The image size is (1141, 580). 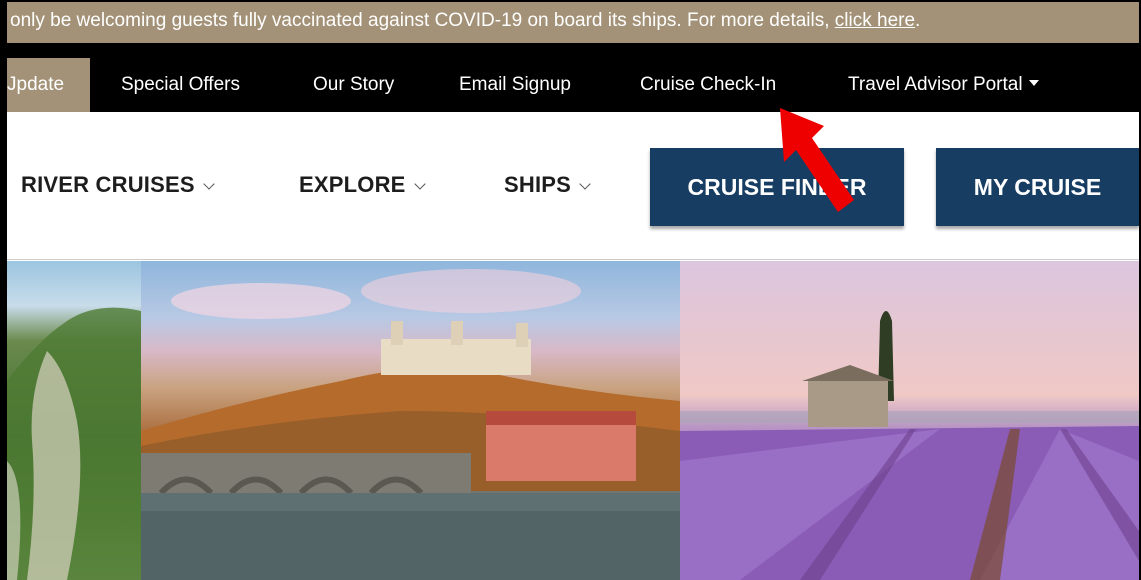 I want to click on nav-ships: SHIPS, so click(x=547, y=185).